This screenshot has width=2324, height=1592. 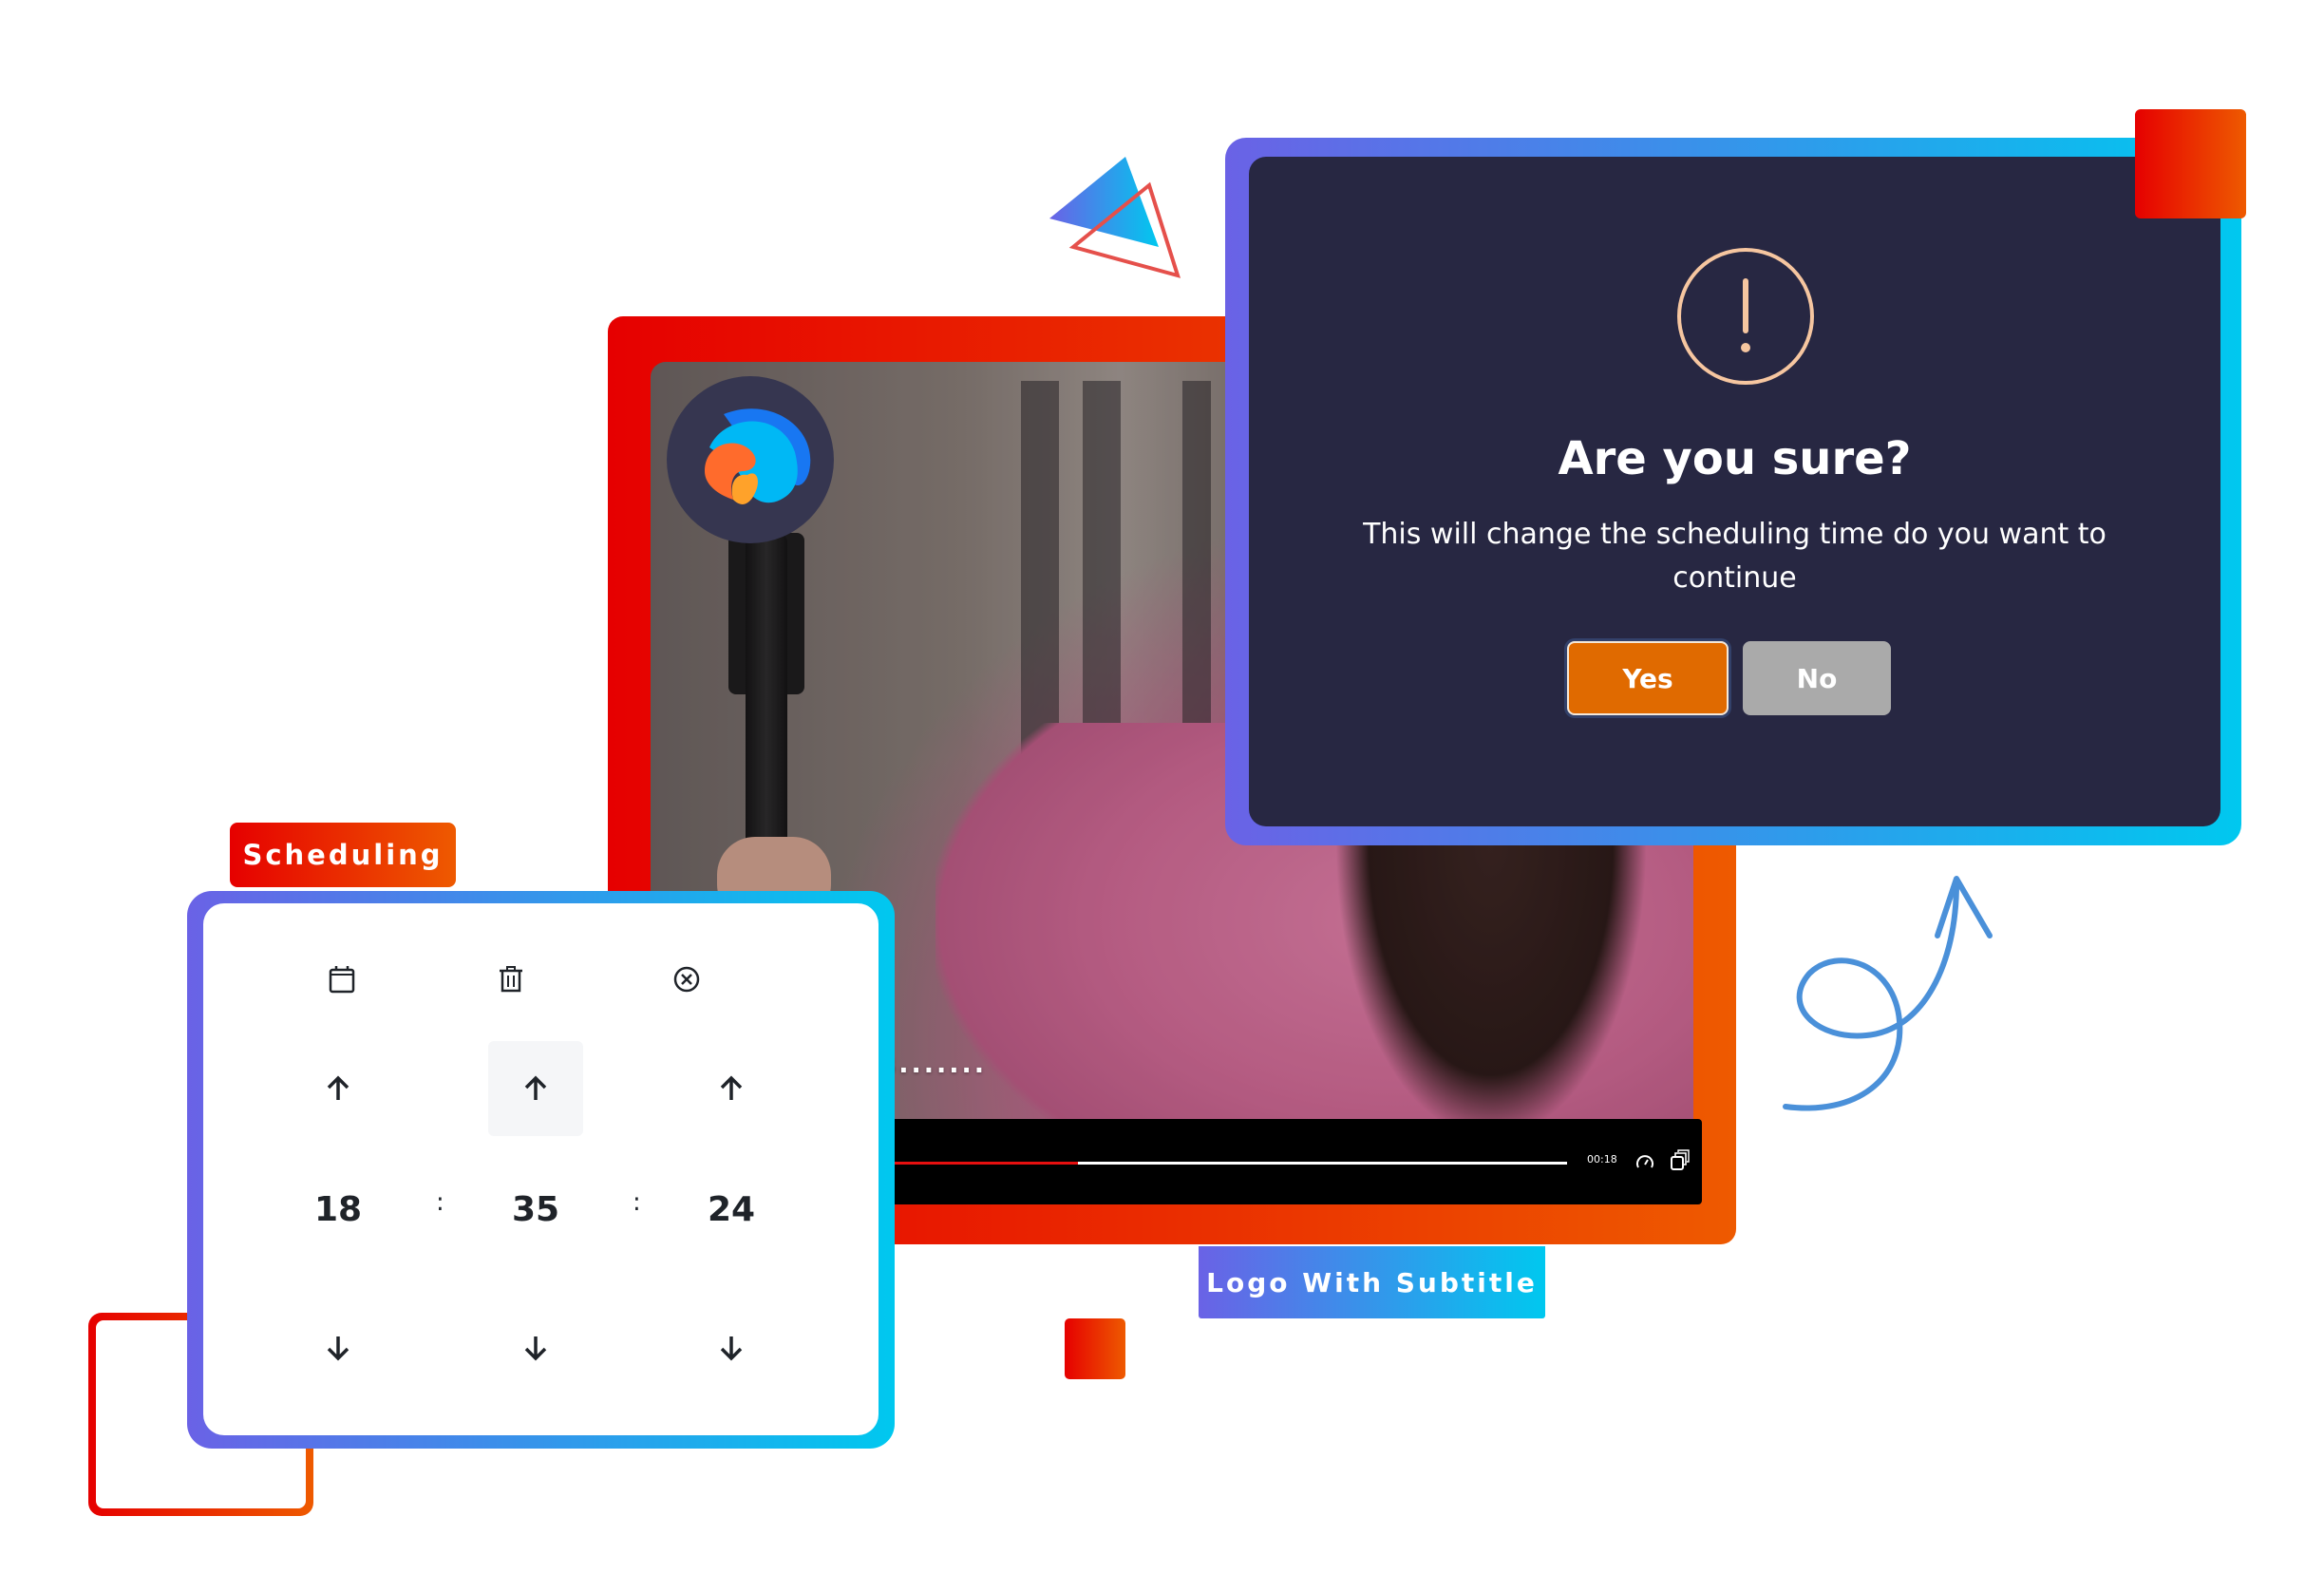 What do you see at coordinates (1372, 1282) in the screenshot?
I see `logo-with-subtitle-label: Logo With Subtitle` at bounding box center [1372, 1282].